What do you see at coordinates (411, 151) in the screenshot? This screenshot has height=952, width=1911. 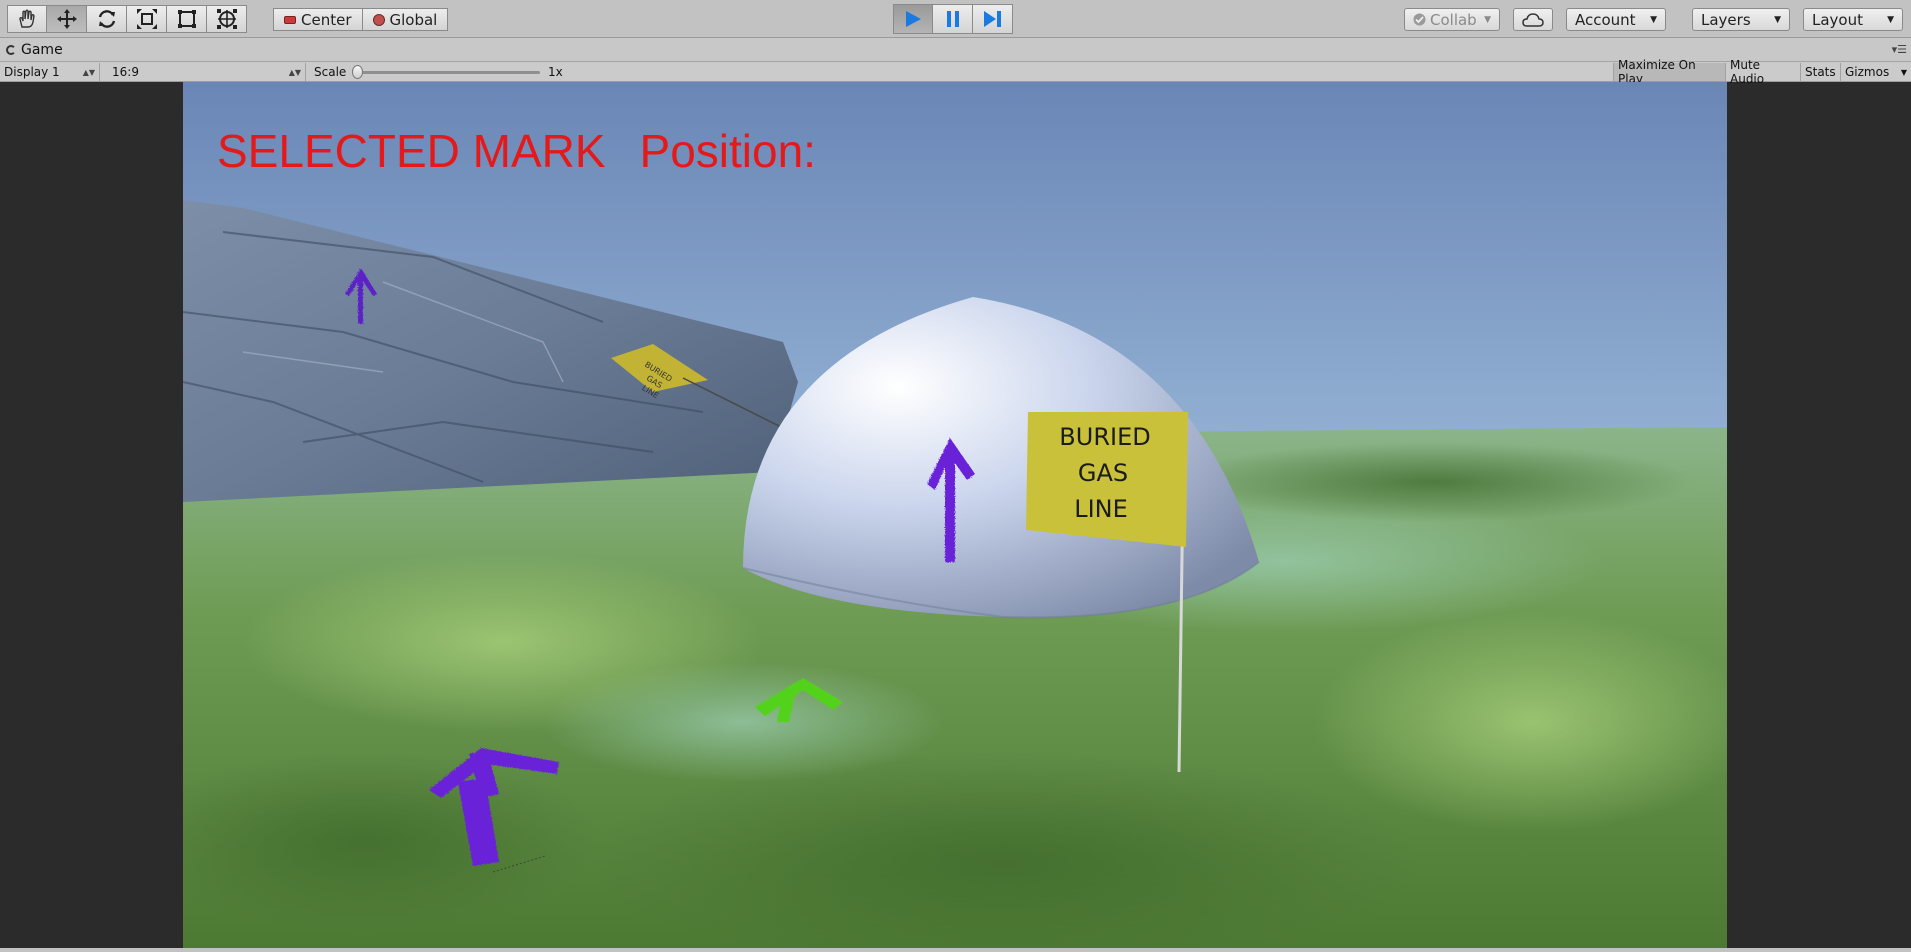 I see `hud-selected-mark: SELECTED MARK` at bounding box center [411, 151].